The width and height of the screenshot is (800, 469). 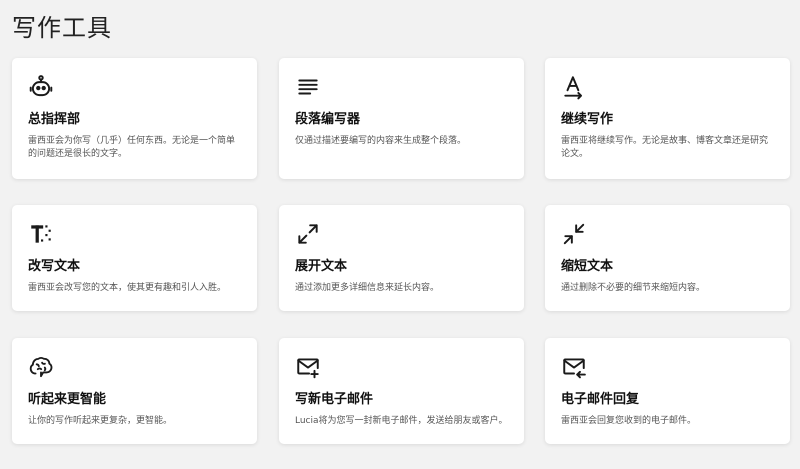 I want to click on card-description: 让你的写作听起来更复杂，更智能。, so click(x=100, y=421).